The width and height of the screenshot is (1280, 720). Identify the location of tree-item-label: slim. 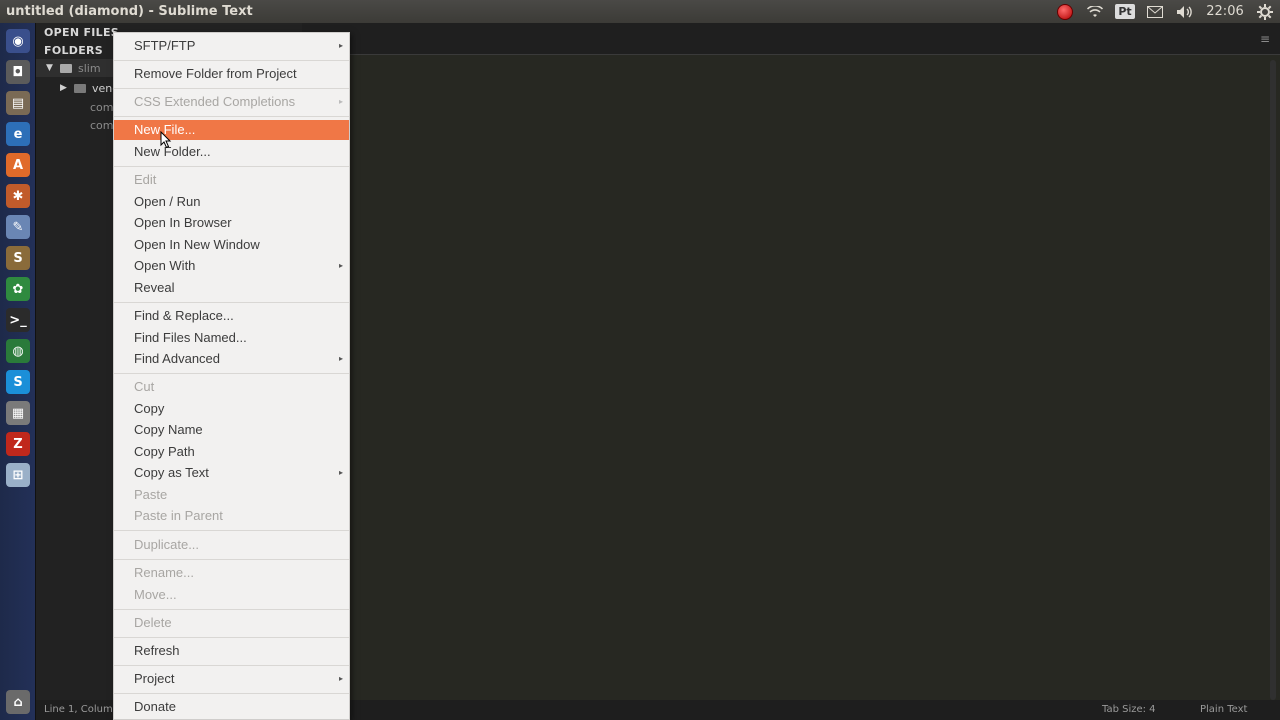
(89, 68).